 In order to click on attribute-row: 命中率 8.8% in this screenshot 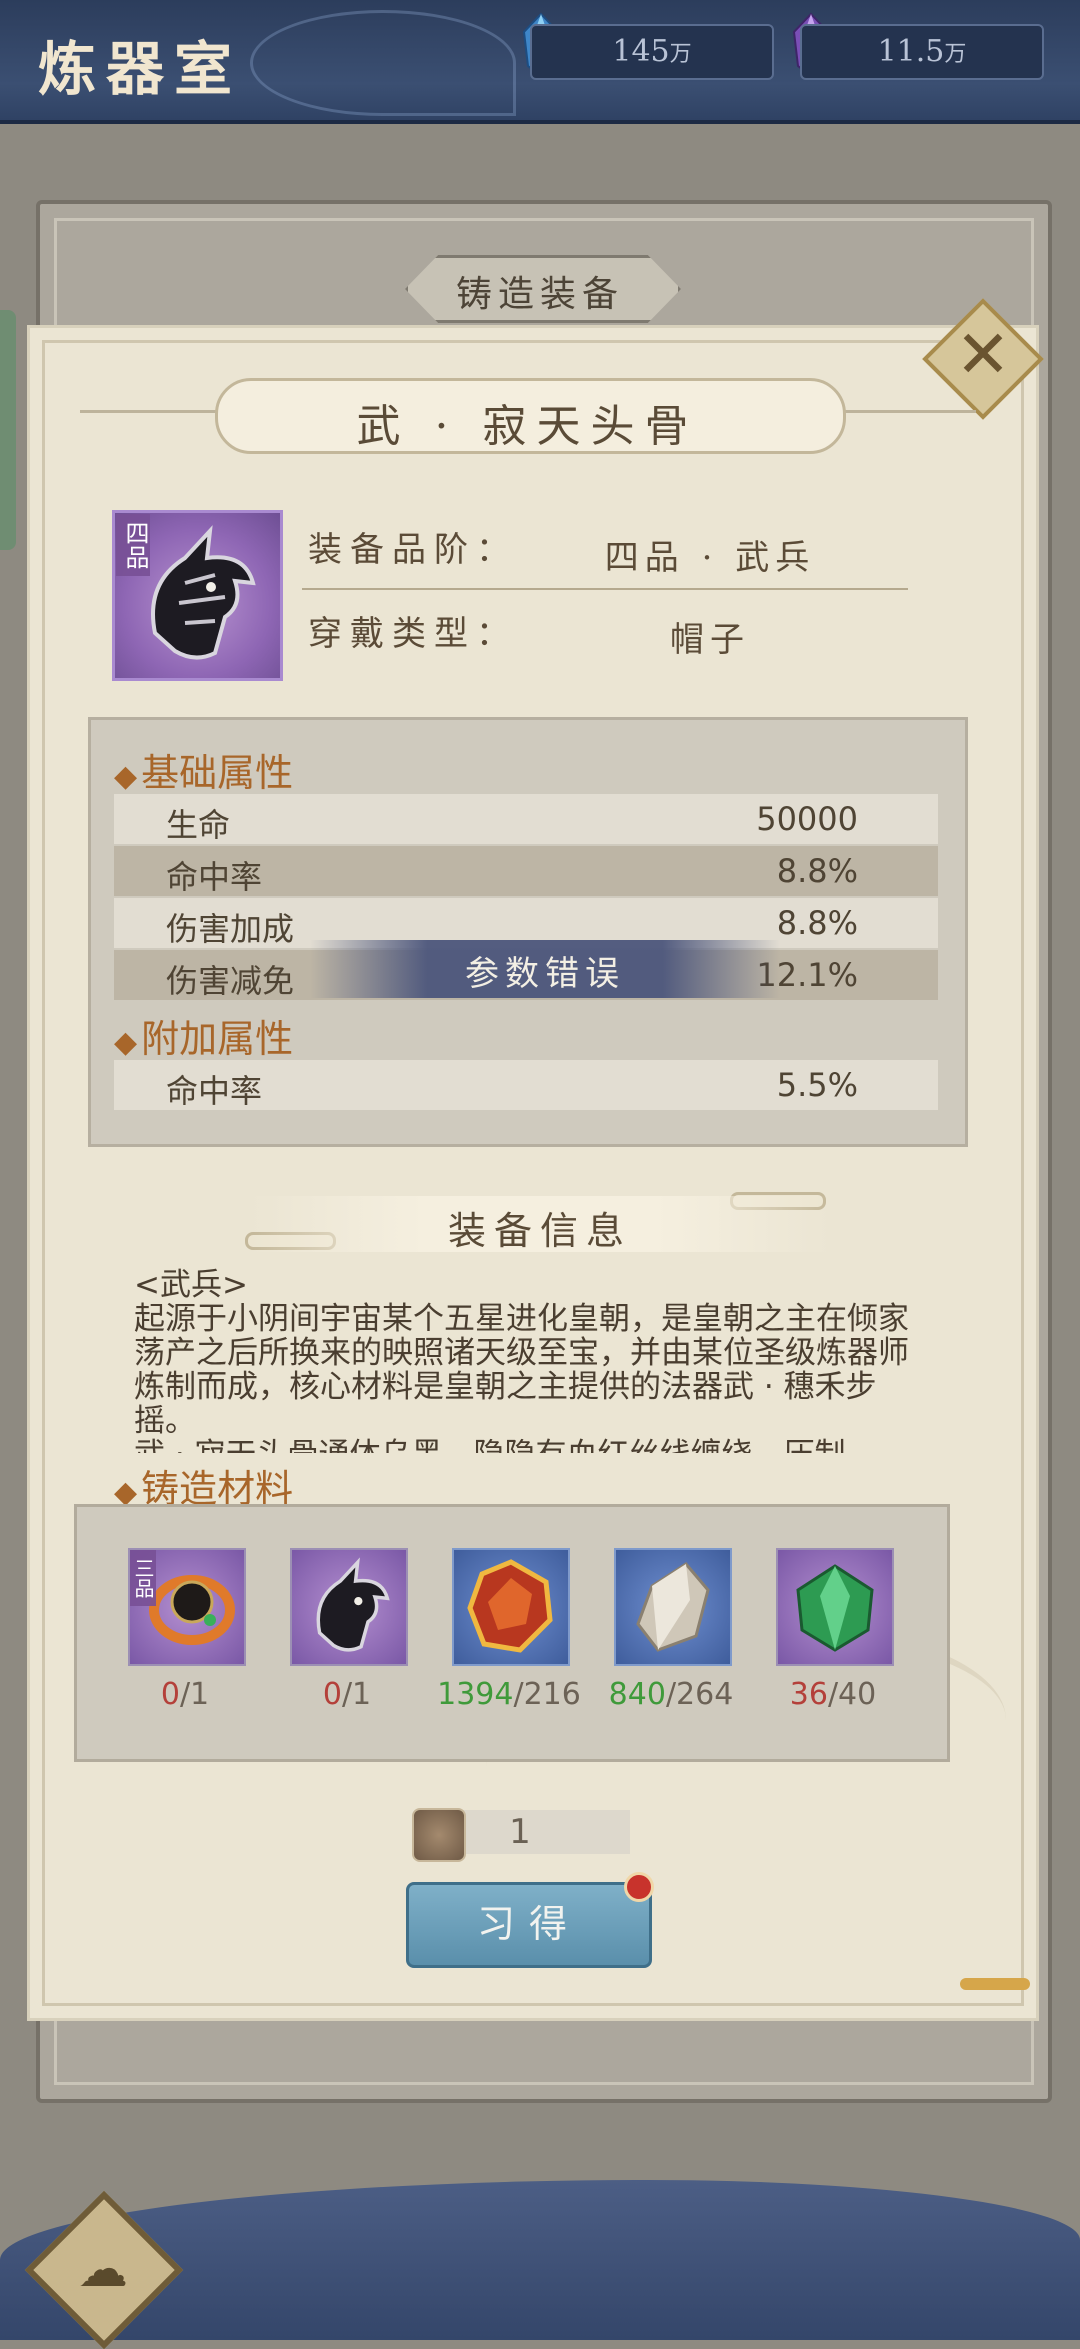, I will do `click(526, 871)`.